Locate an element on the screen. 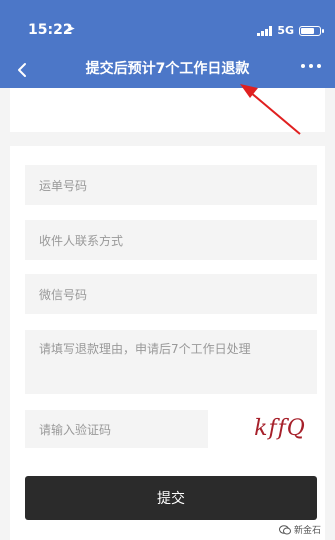 The image size is (335, 540). page-gutter-left is located at coordinates (5, 314).